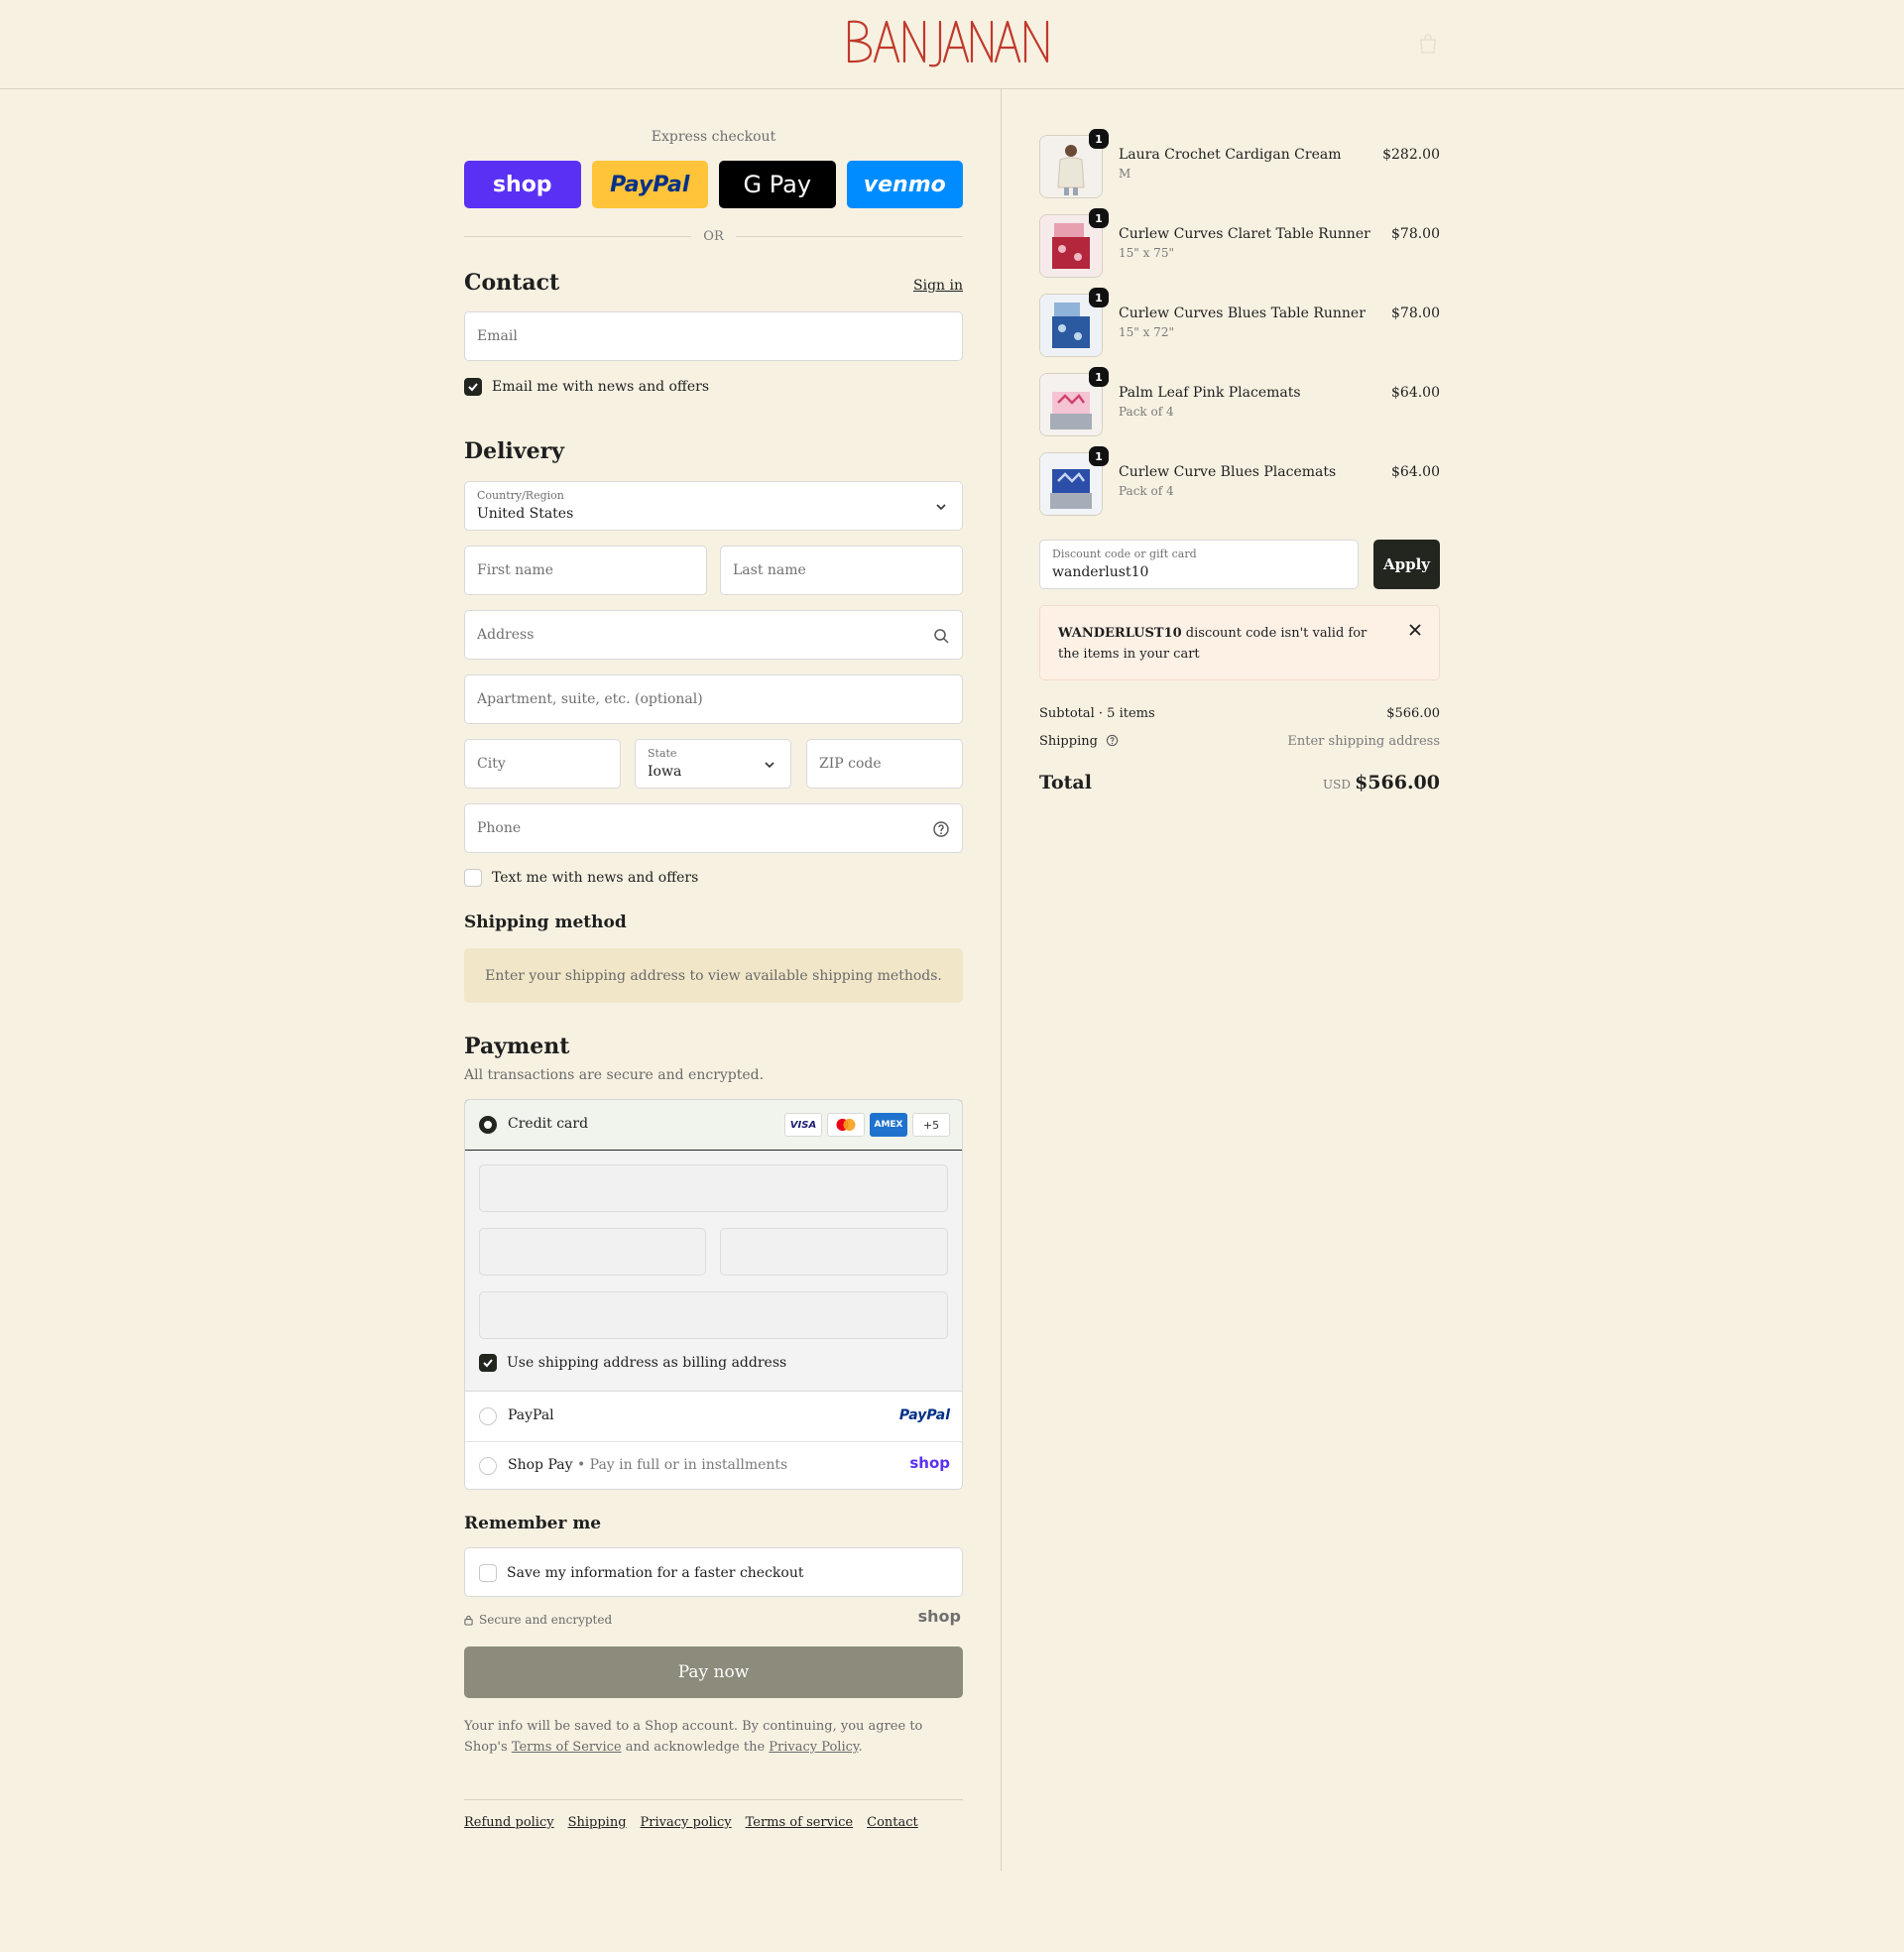  What do you see at coordinates (1125, 174) in the screenshot?
I see `item-variant: M` at bounding box center [1125, 174].